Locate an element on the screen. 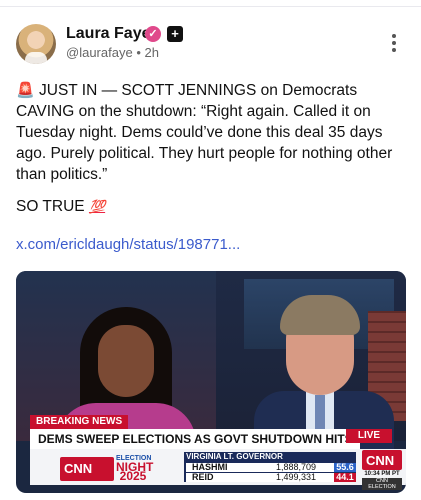  candidate-pct: 55.6 is located at coordinates (345, 467).